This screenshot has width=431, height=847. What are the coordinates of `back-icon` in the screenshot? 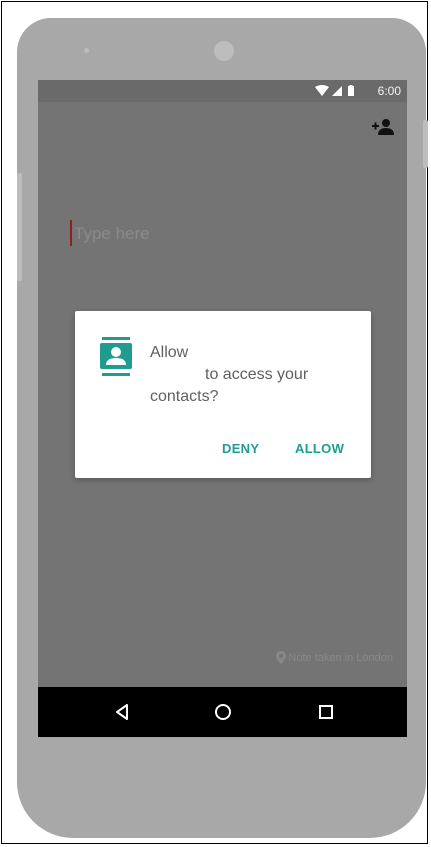 It's located at (122, 712).